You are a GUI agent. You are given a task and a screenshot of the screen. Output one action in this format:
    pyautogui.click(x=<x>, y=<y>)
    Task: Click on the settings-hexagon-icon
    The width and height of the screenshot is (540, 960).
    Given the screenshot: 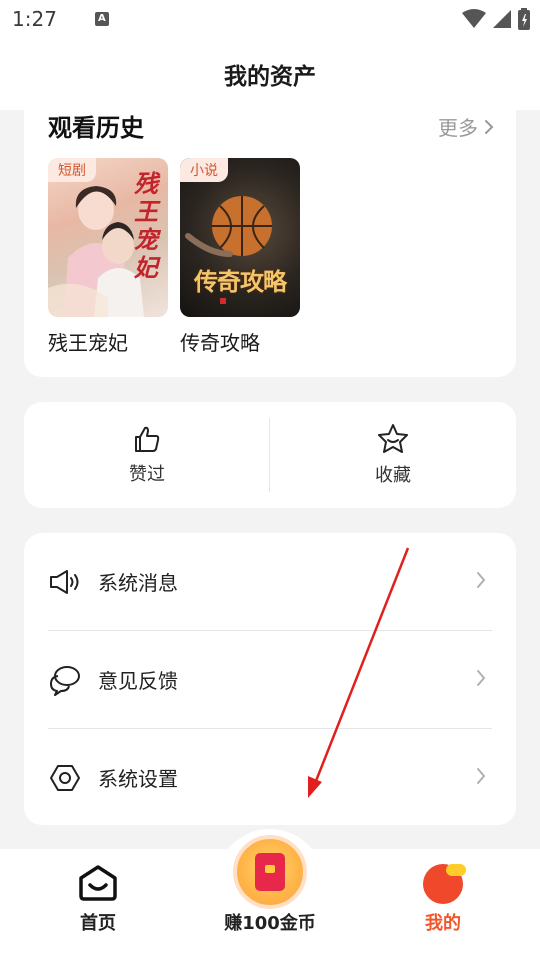 What is the action you would take?
    pyautogui.click(x=65, y=778)
    